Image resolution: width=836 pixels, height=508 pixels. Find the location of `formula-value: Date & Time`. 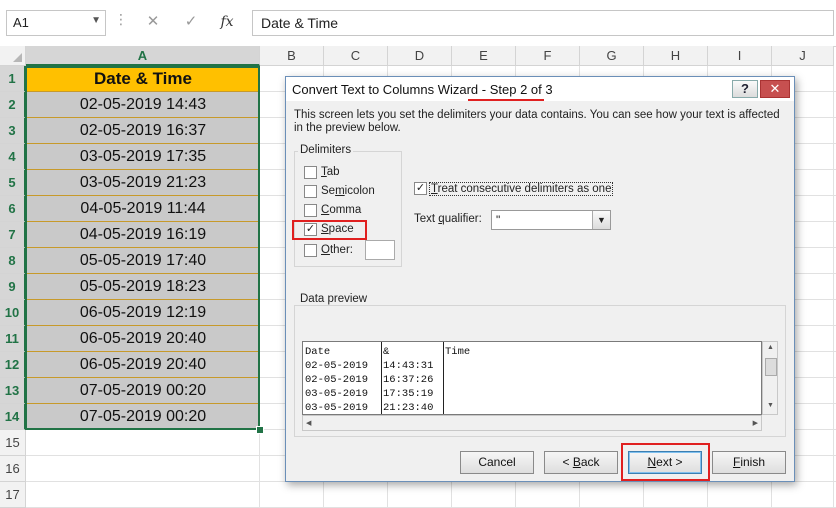

formula-value: Date & Time is located at coordinates (300, 23).